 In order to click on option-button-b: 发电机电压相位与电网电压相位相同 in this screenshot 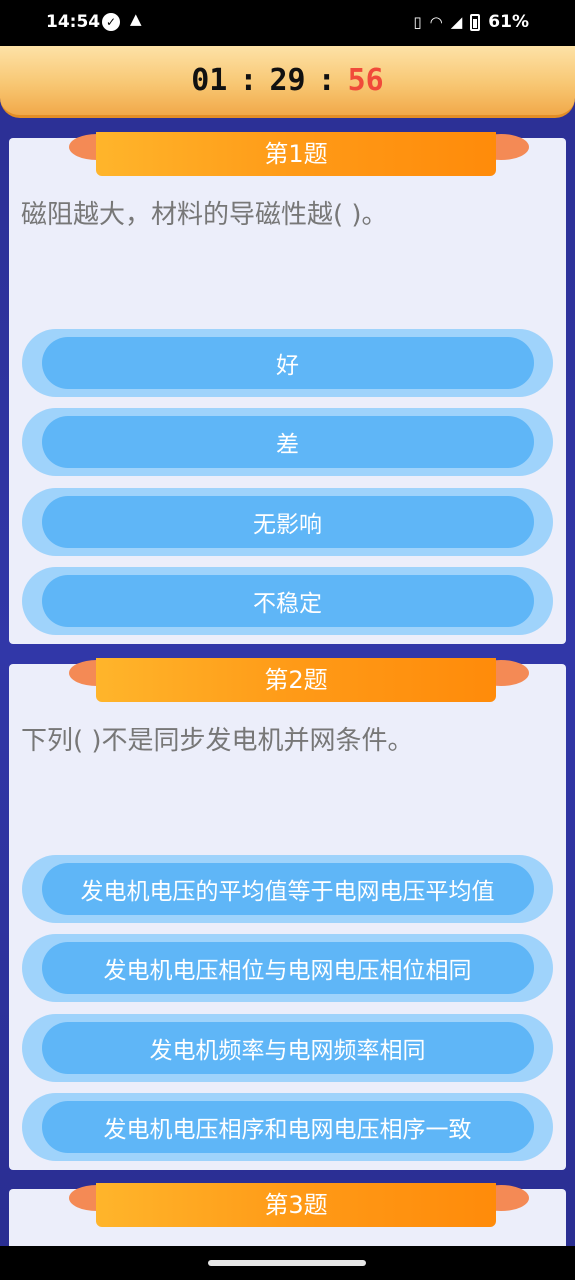, I will do `click(287, 968)`.